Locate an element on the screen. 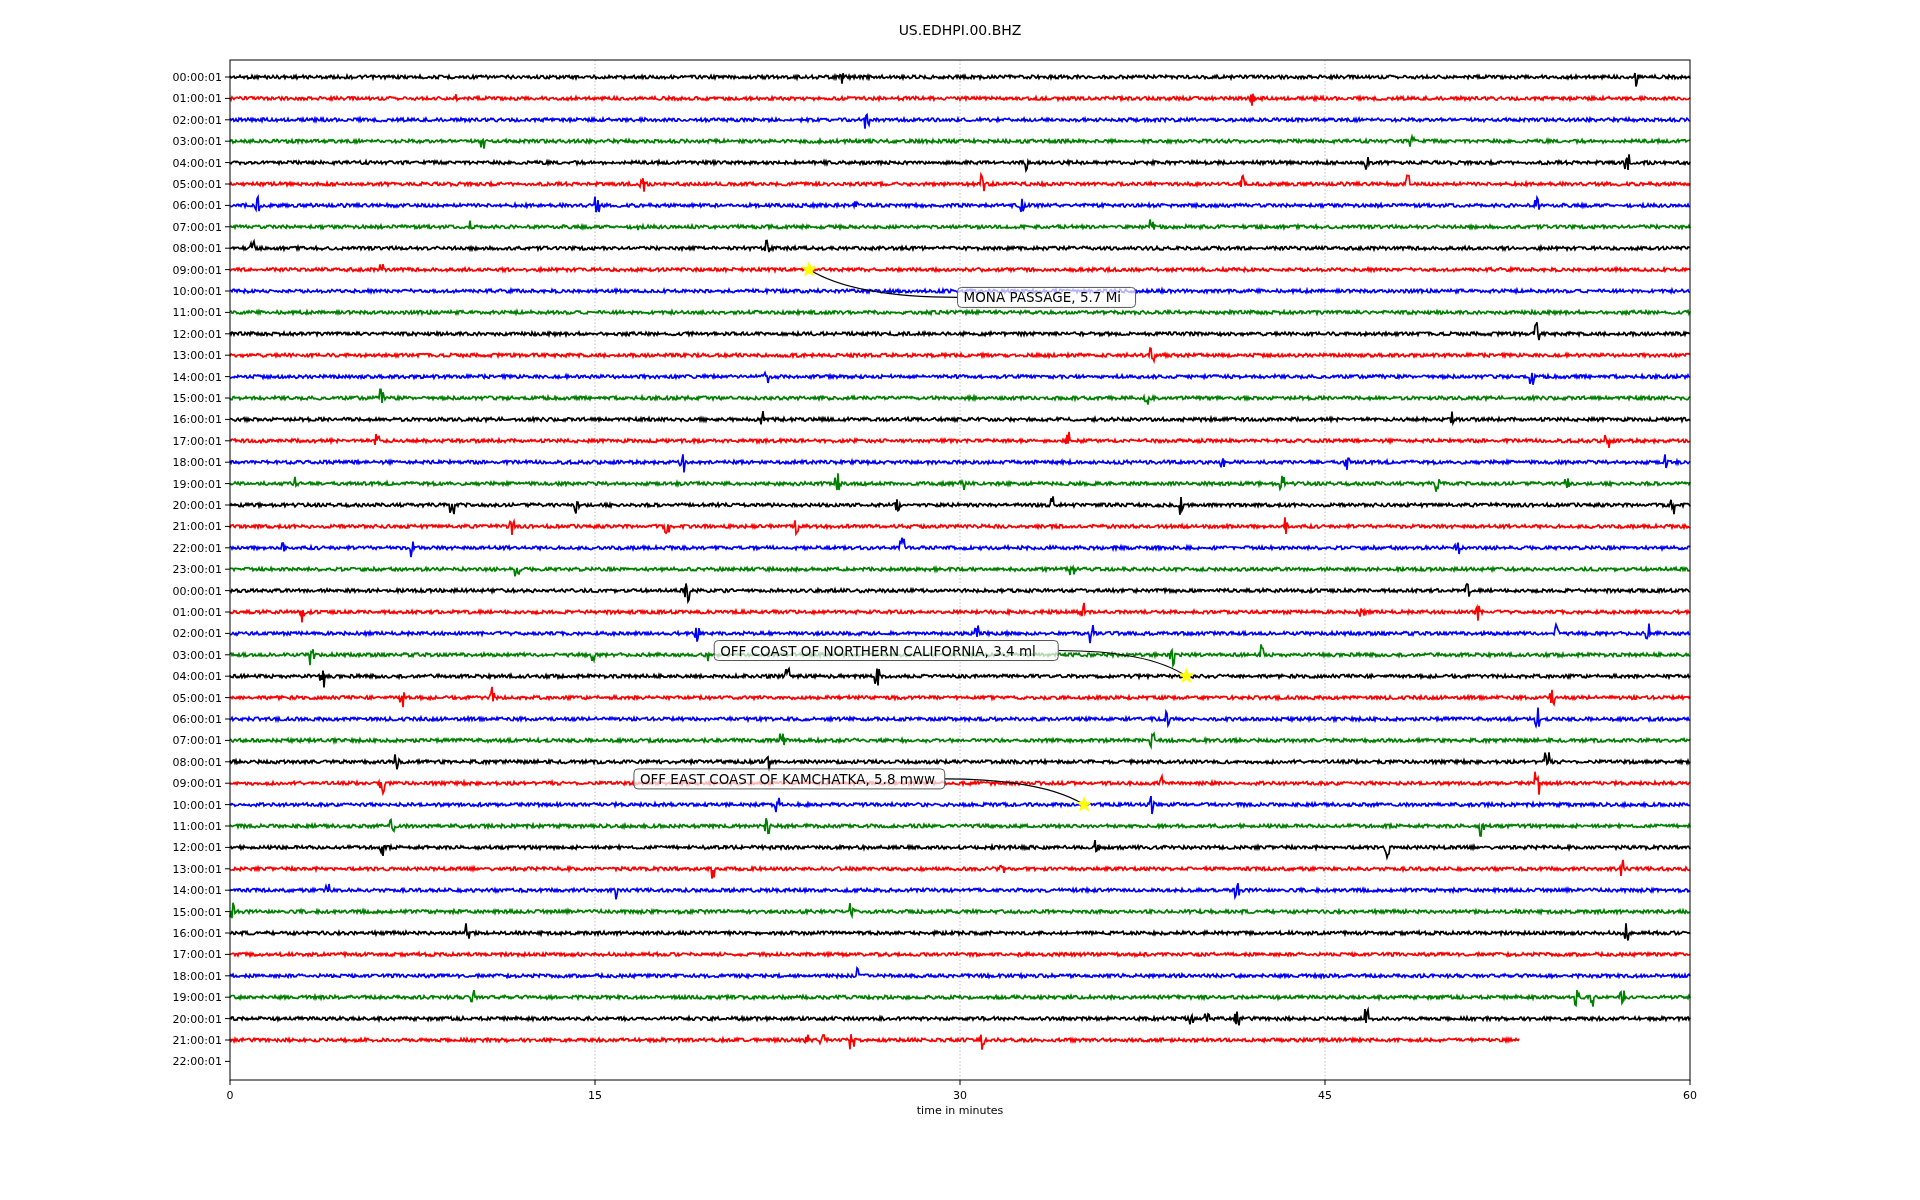 The height and width of the screenshot is (1200, 1920). event-label: MONA PASSAGE, 5.7 Mi is located at coordinates (1047, 297).